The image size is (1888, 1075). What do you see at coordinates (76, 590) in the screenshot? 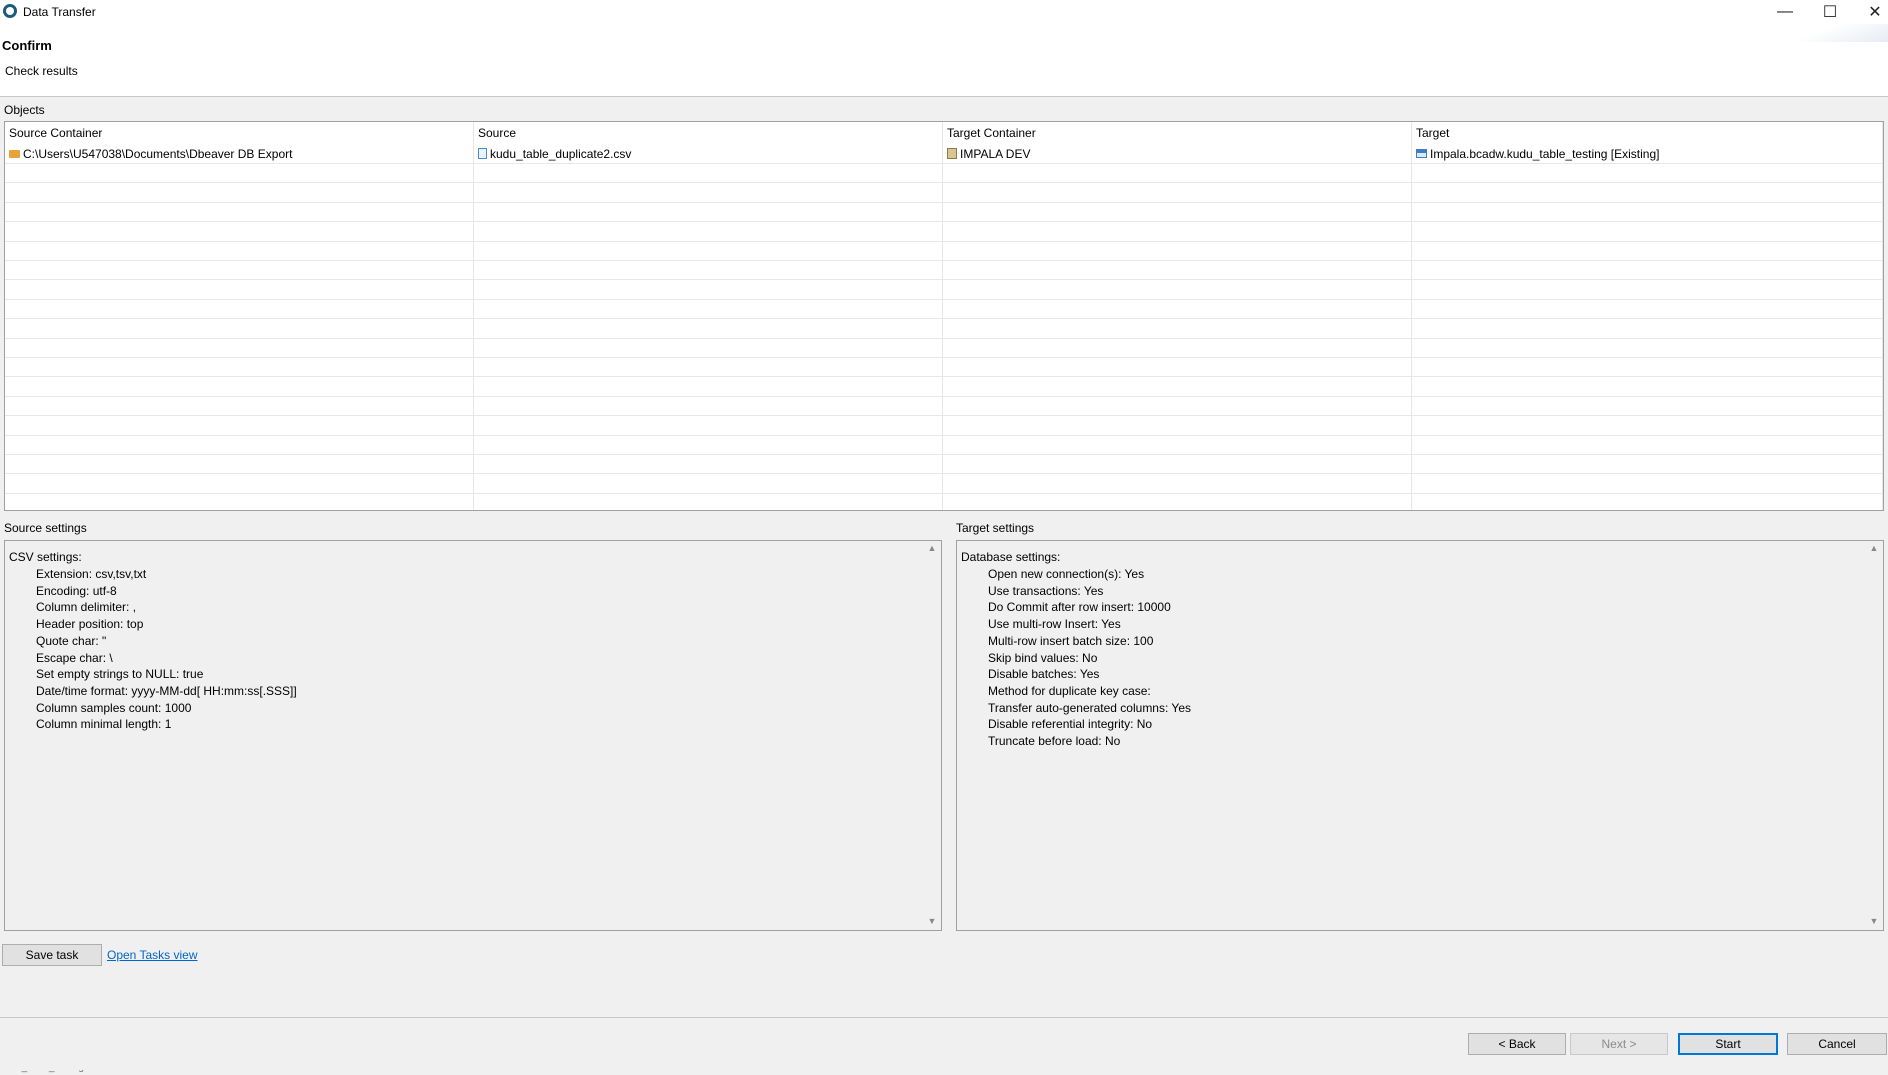
I see `source-setting-line: Encoding: utf-8` at bounding box center [76, 590].